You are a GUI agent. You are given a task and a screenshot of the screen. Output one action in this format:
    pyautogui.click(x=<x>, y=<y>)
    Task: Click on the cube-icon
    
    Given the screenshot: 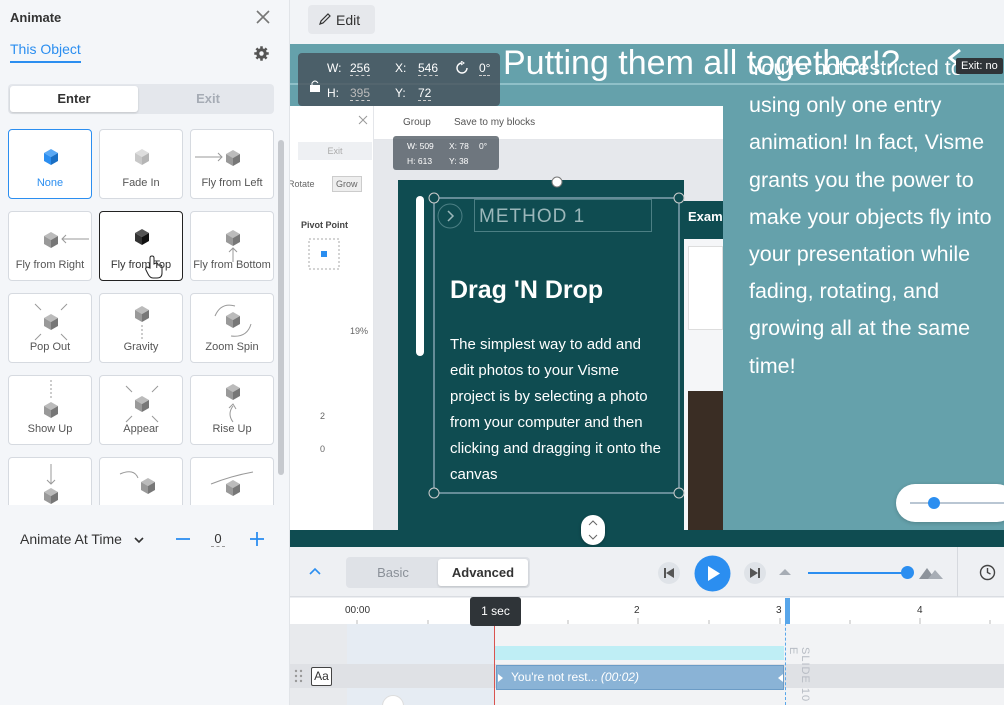 What is the action you would take?
    pyautogui.click(x=51, y=157)
    